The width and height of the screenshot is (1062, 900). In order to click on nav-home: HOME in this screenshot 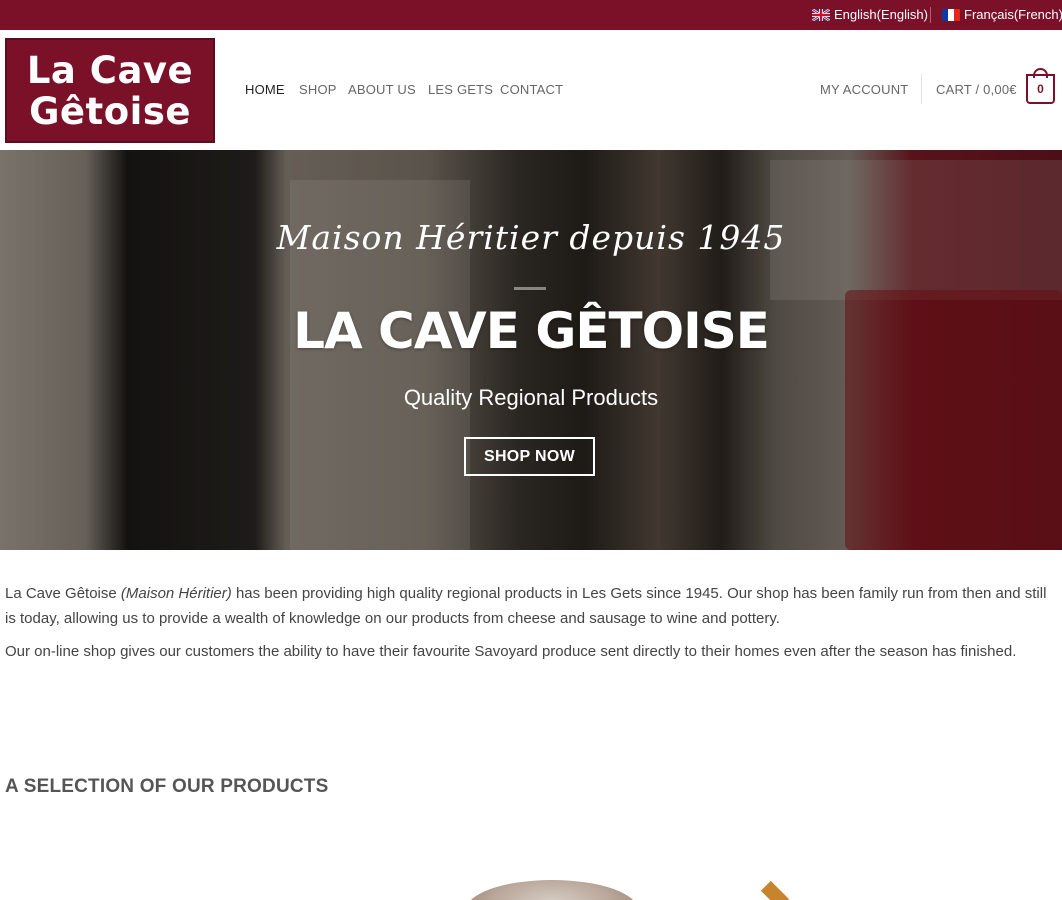, I will do `click(265, 89)`.